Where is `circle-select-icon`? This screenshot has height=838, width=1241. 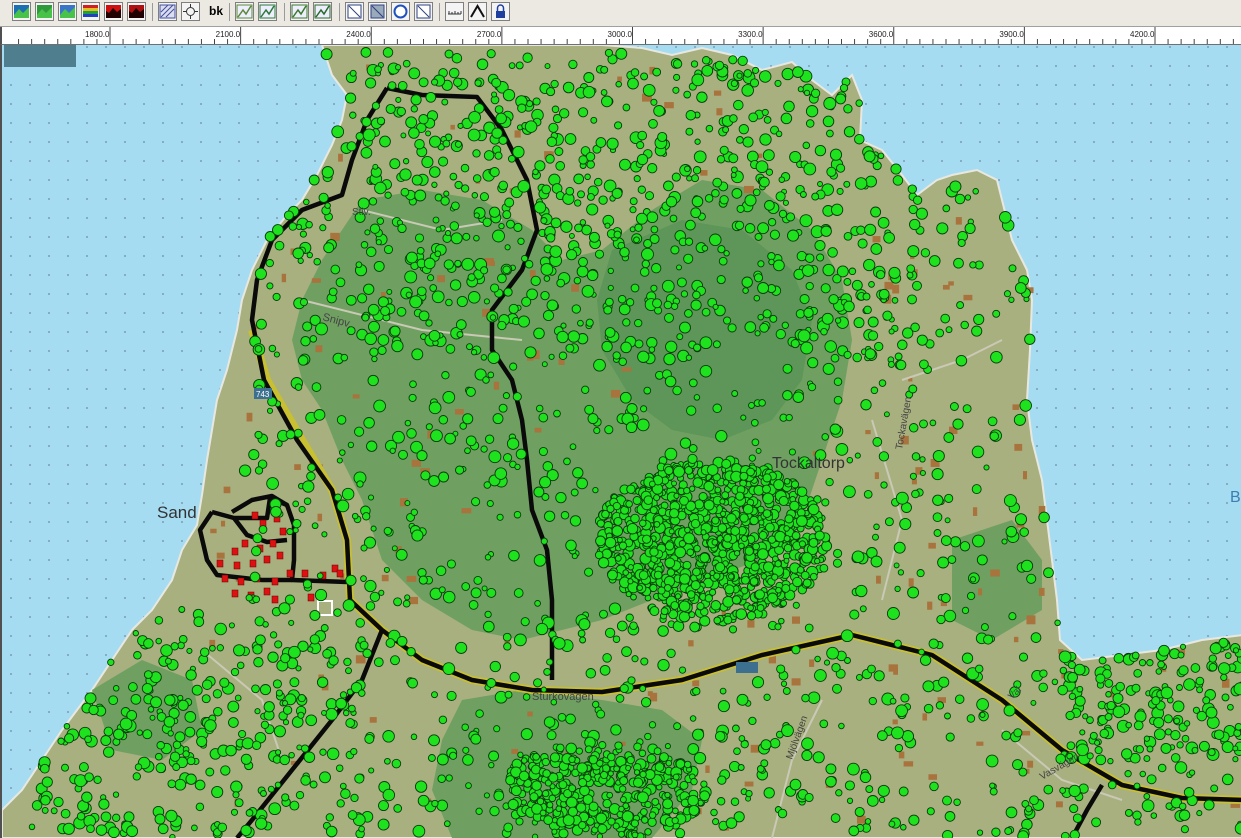
circle-select-icon is located at coordinates (400, 11).